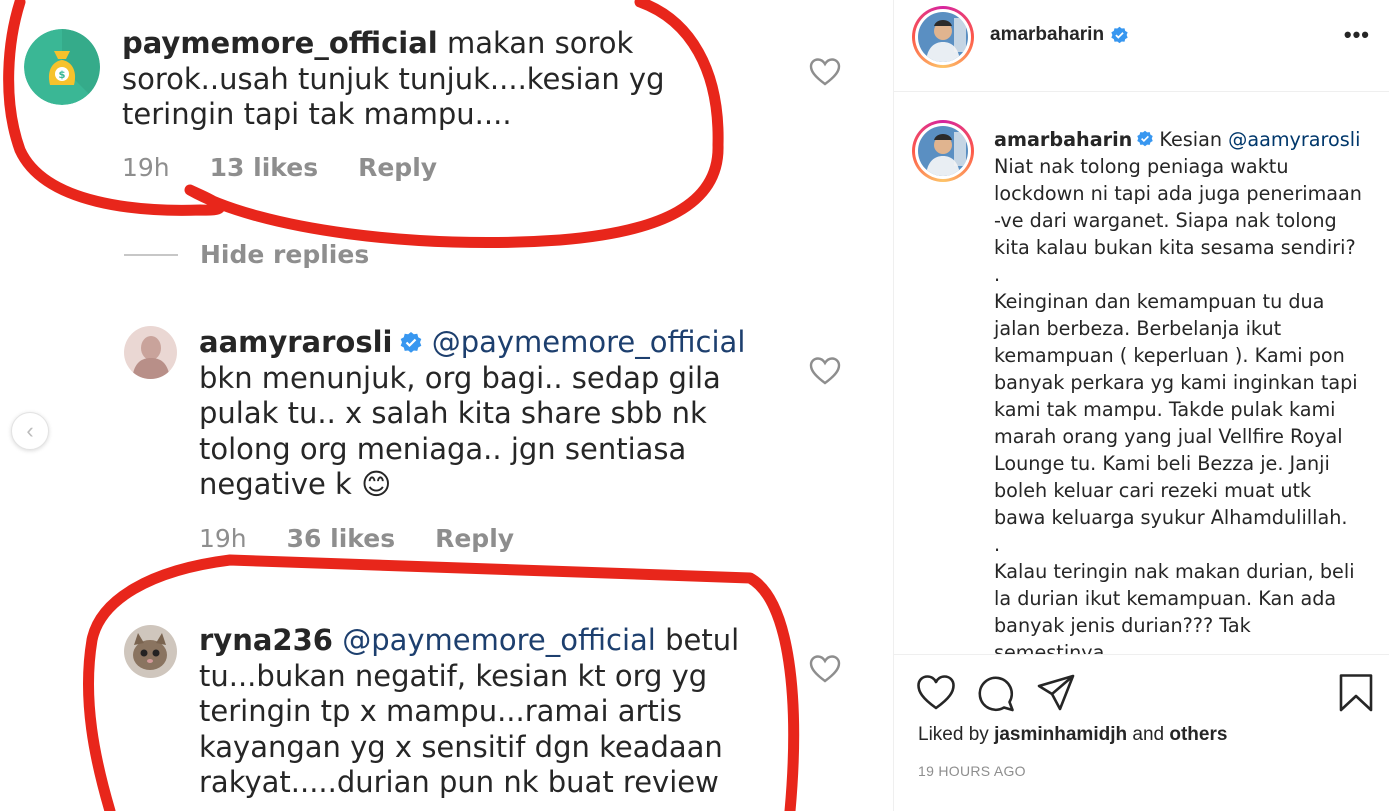 This screenshot has height=811, width=1389. Describe the element at coordinates (246, 254) in the screenshot. I see `hide-replies: Hide replies` at that location.